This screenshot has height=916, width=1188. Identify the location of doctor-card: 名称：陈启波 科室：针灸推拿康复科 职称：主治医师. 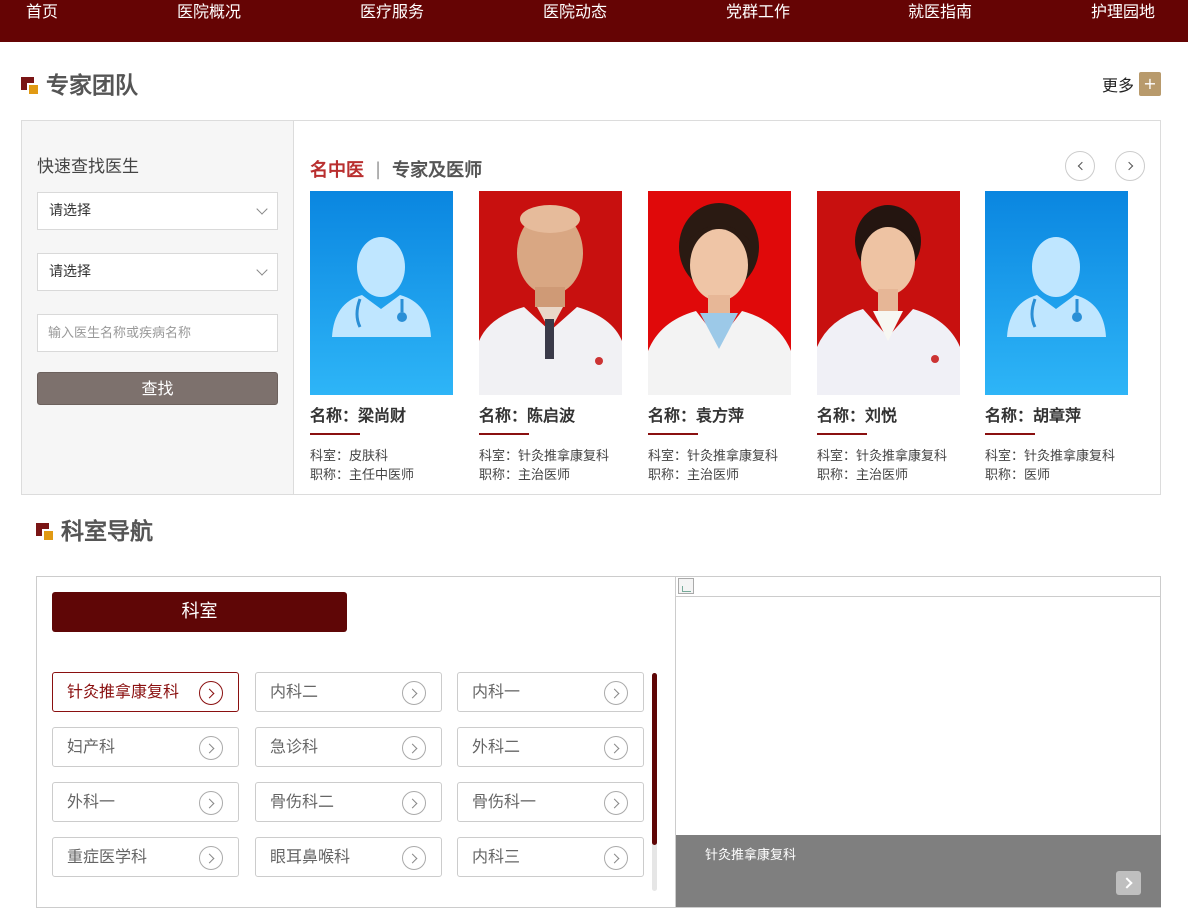
(554, 338).